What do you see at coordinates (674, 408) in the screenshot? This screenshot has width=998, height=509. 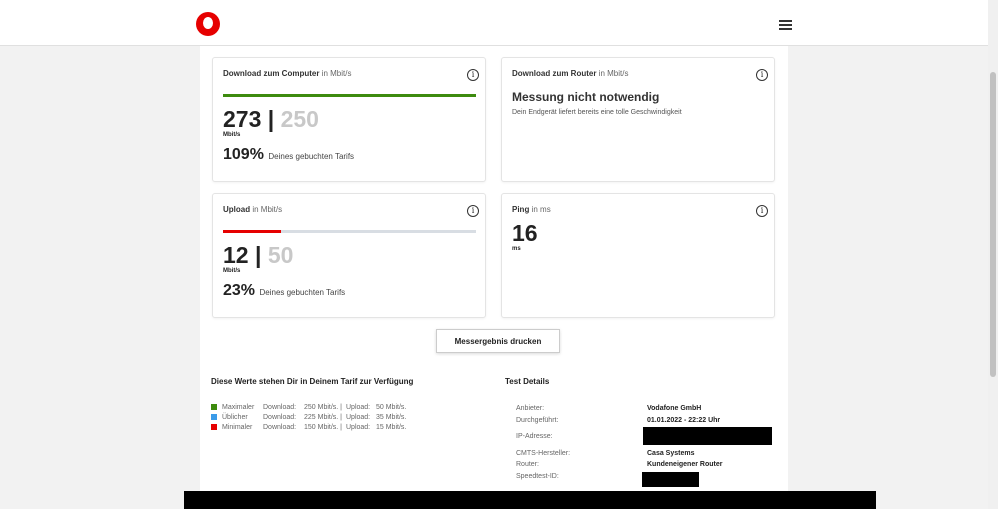 I see `detail-value: Vodafone GmbH` at bounding box center [674, 408].